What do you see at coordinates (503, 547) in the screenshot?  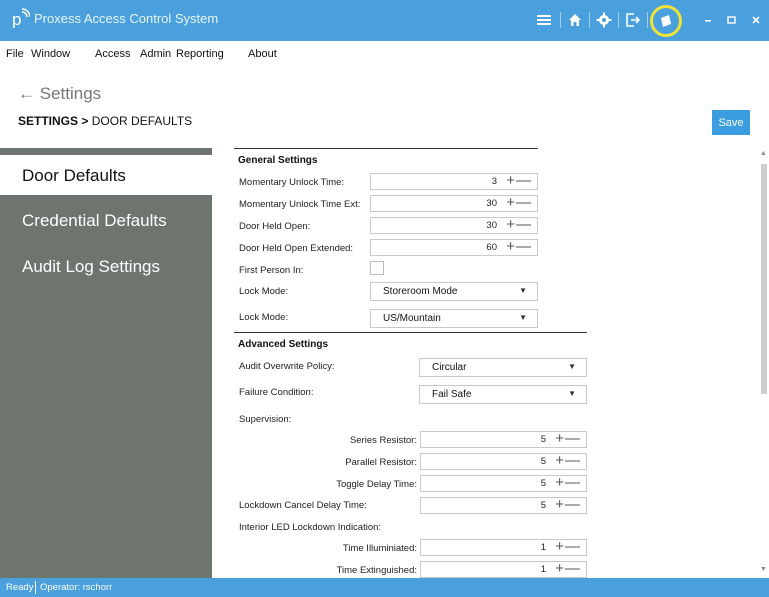 I see `time-illuminated-stepper: 1 + —` at bounding box center [503, 547].